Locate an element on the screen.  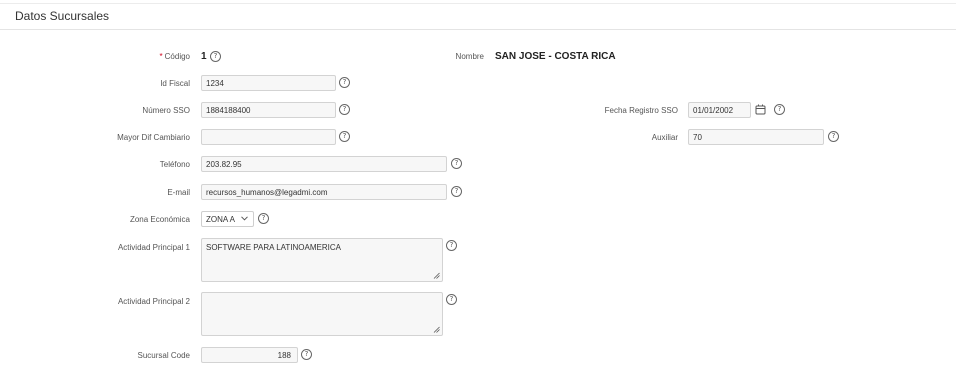
zona-economica-selected: ZONA A is located at coordinates (220, 219).